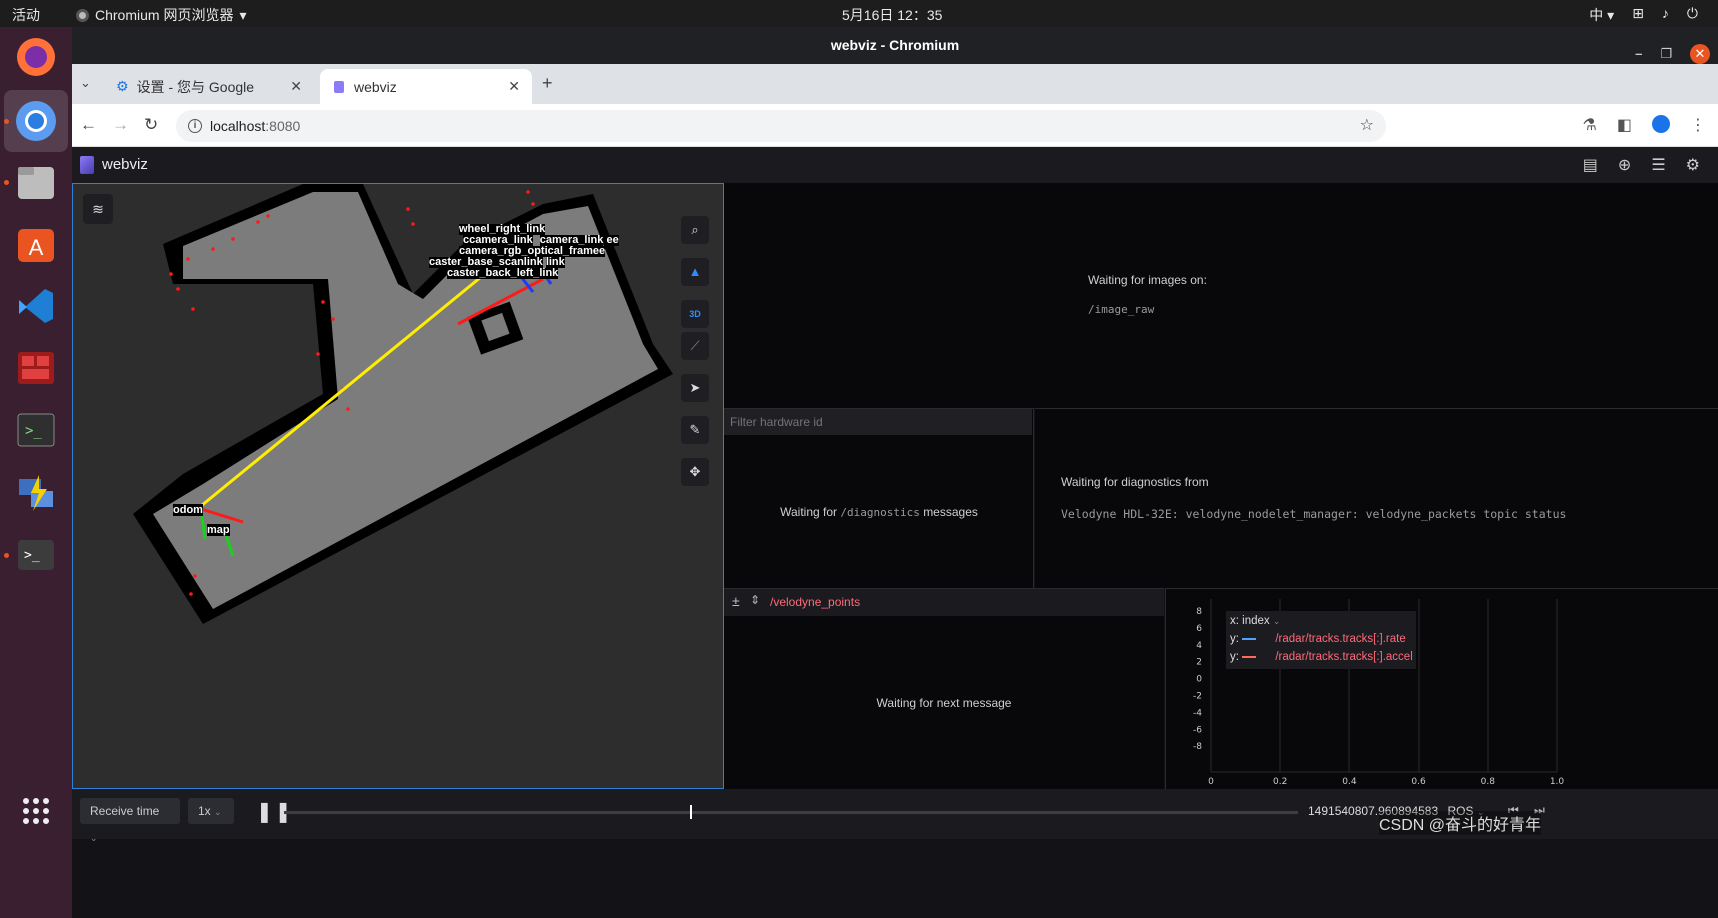 Image resolution: width=1718 pixels, height=918 pixels. Describe the element at coordinates (36, 554) in the screenshot. I see `terminal-running-icon: >_` at that location.